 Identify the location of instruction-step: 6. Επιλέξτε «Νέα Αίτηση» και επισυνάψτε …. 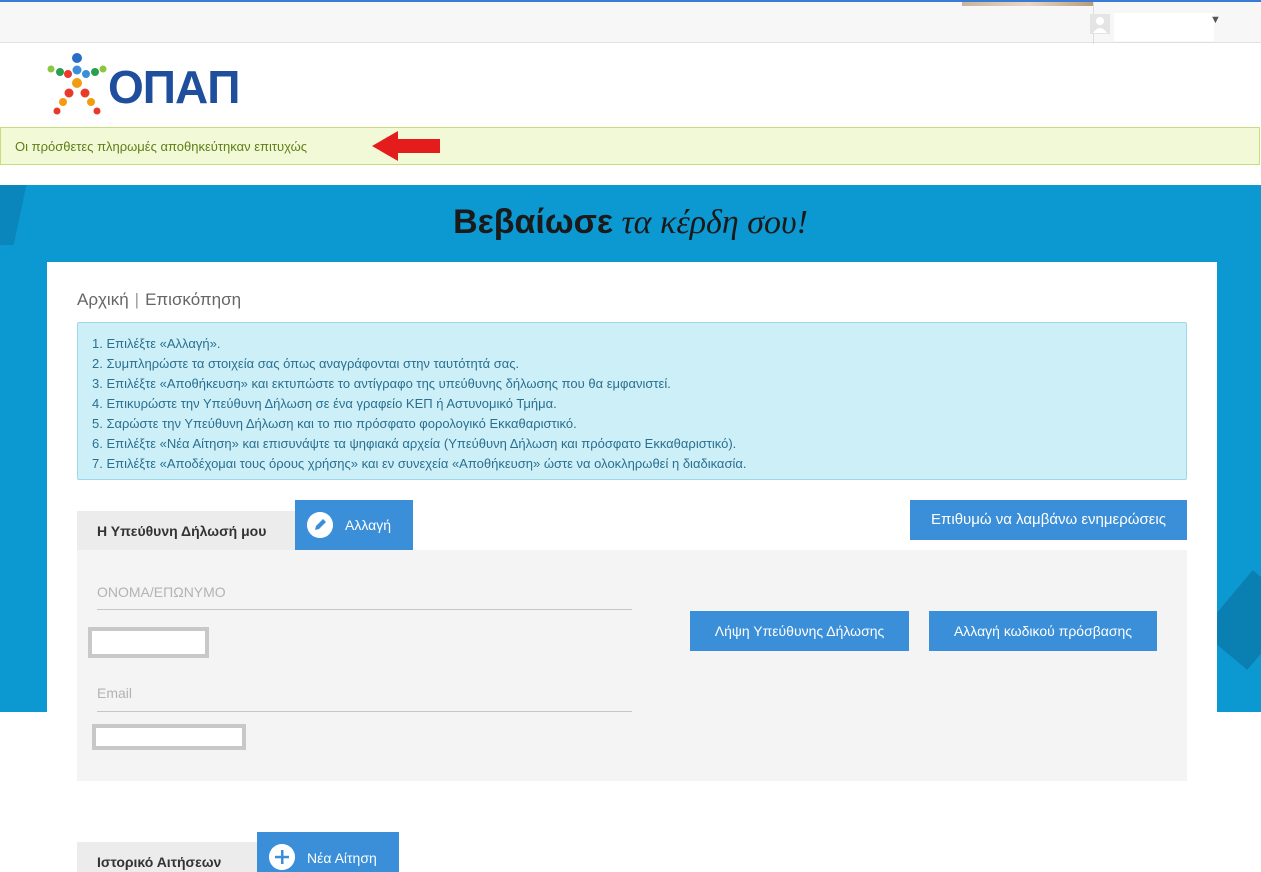
(414, 443).